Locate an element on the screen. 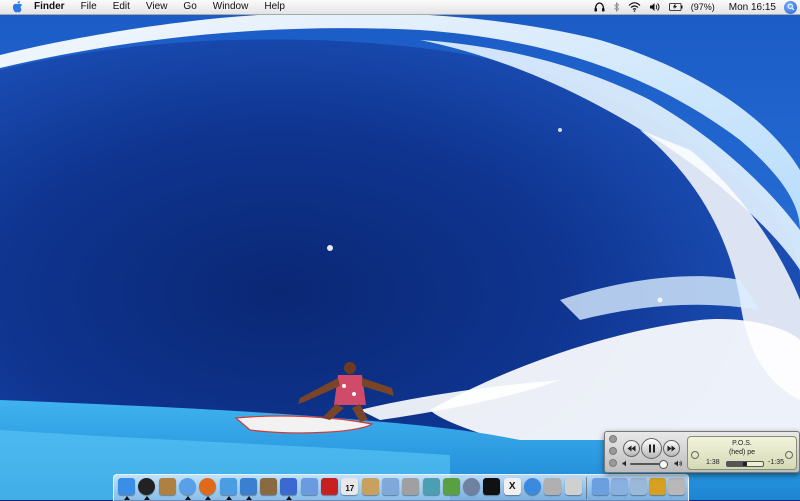 The height and width of the screenshot is (501, 800). headphones-icon is located at coordinates (599, 7).